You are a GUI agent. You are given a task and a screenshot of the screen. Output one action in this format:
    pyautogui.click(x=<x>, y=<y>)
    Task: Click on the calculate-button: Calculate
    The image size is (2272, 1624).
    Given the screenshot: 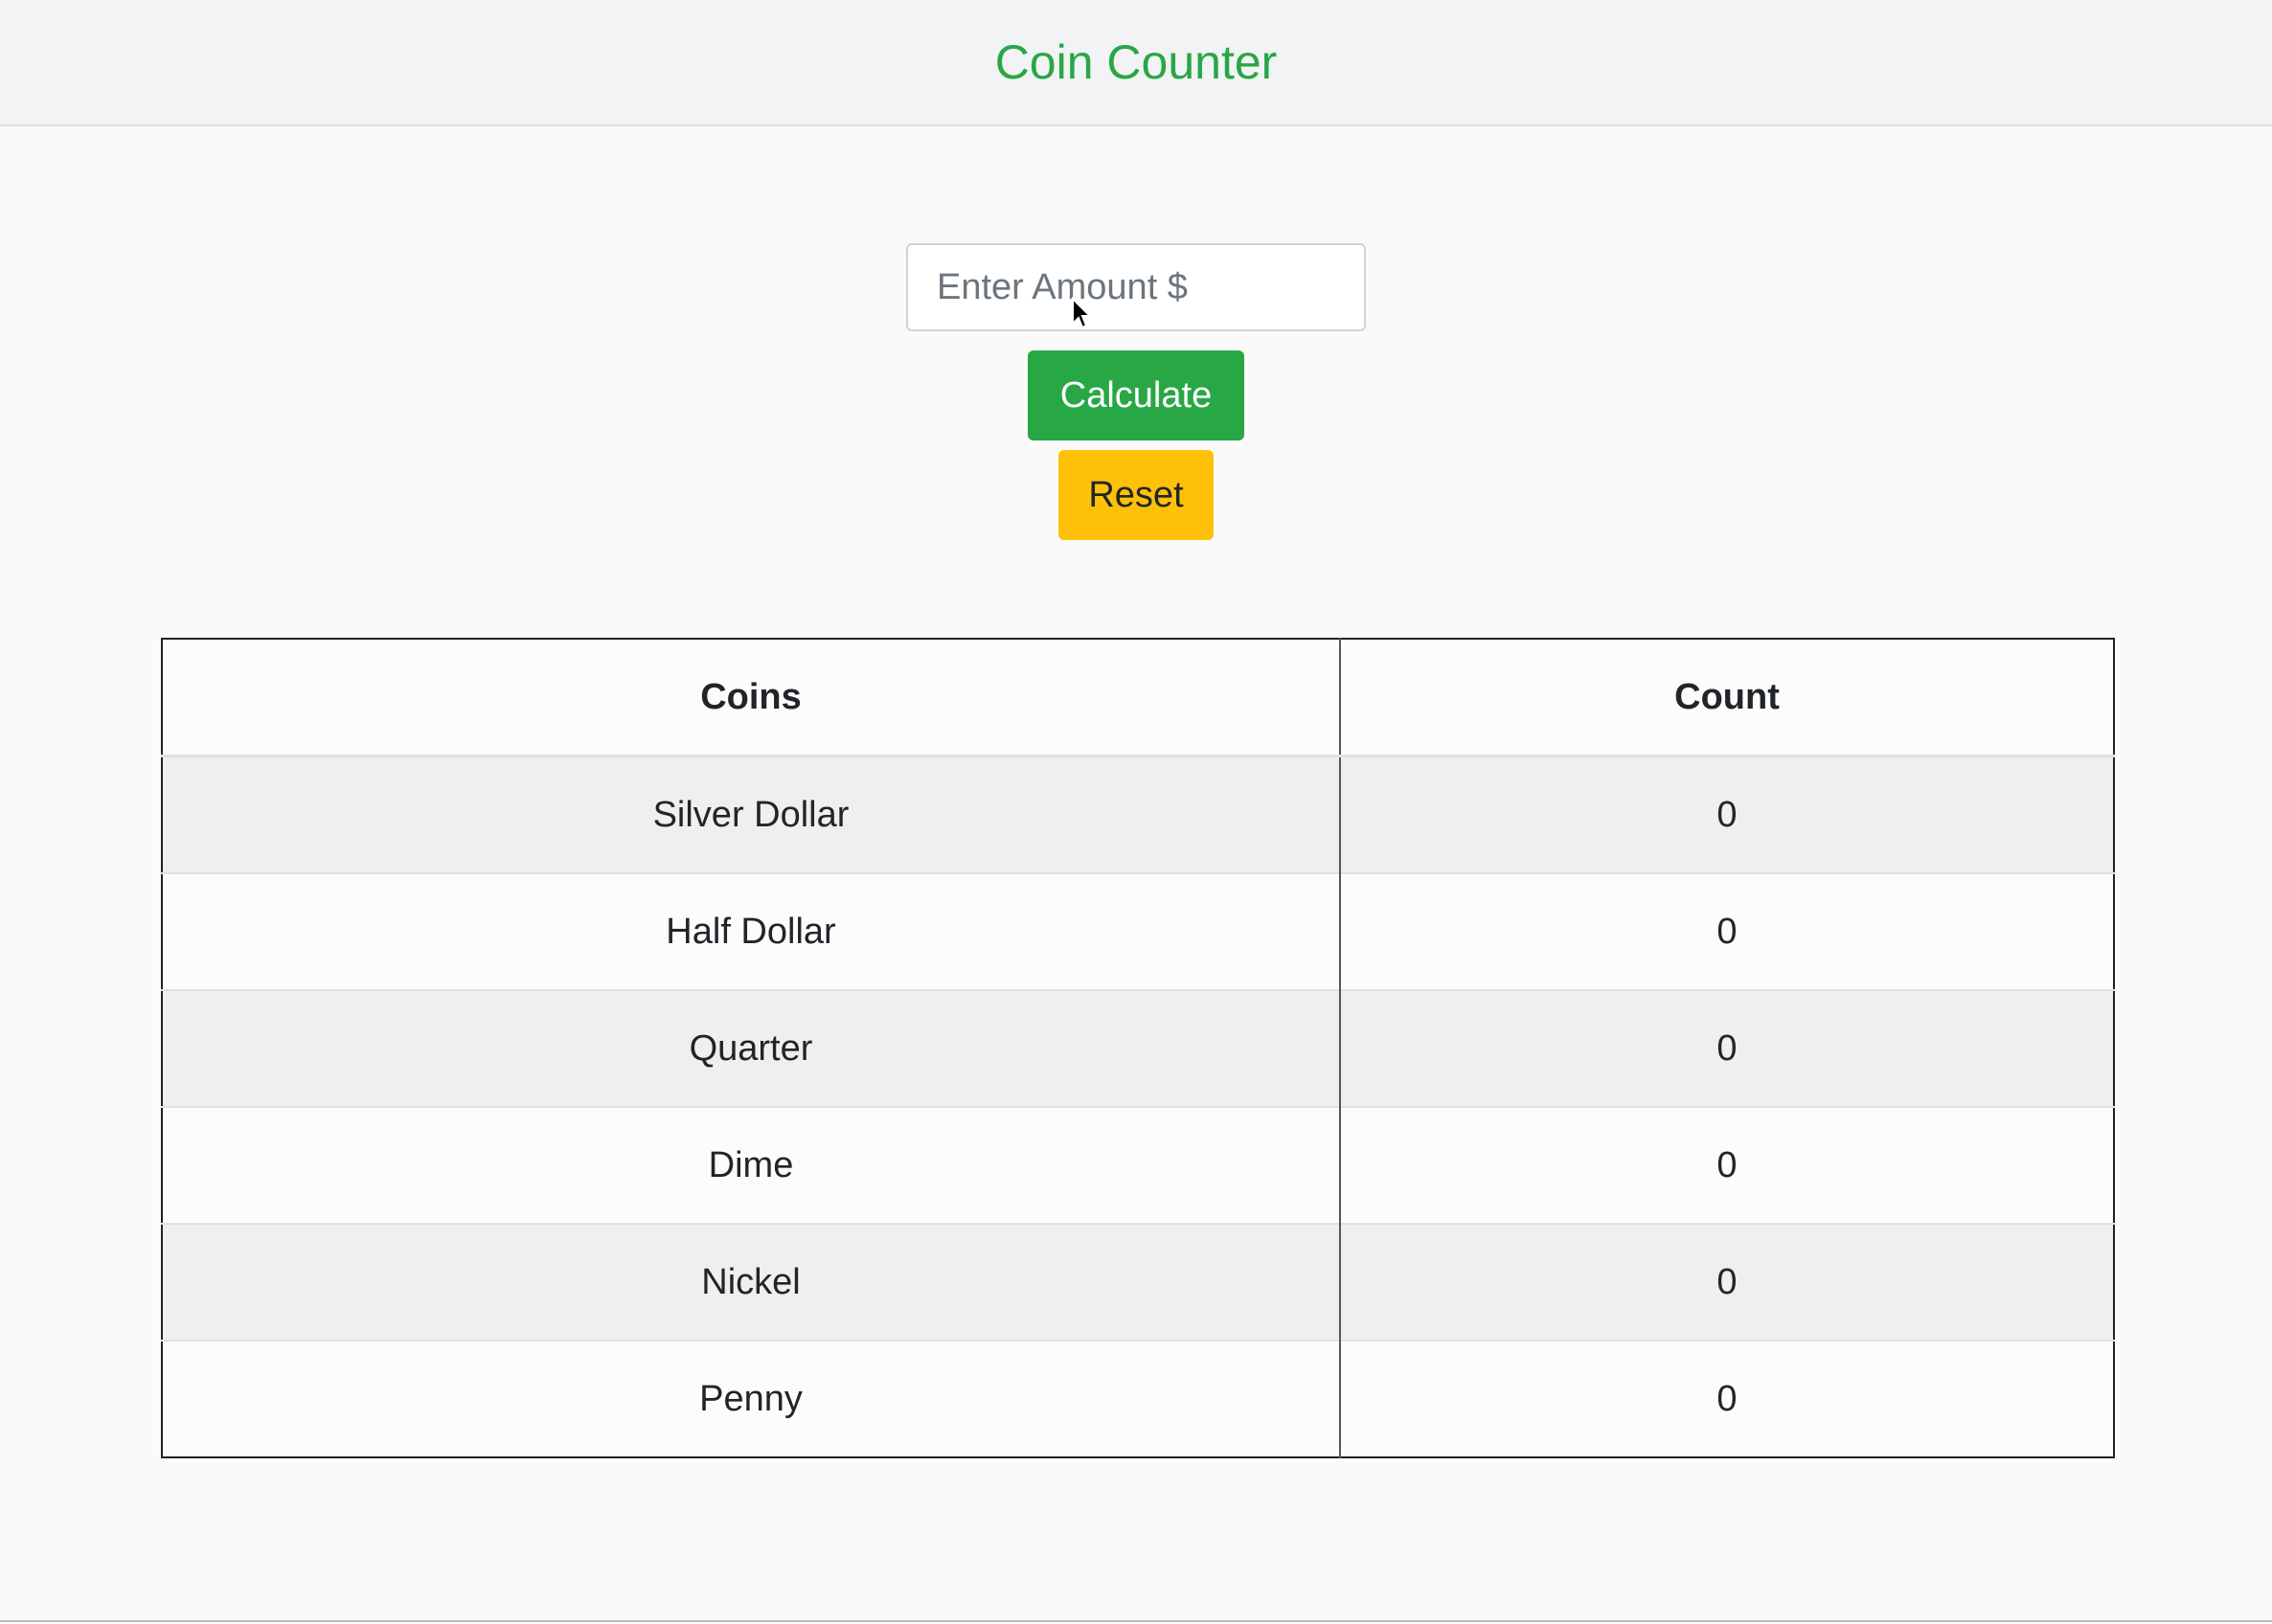 What is the action you would take?
    pyautogui.click(x=1136, y=395)
    